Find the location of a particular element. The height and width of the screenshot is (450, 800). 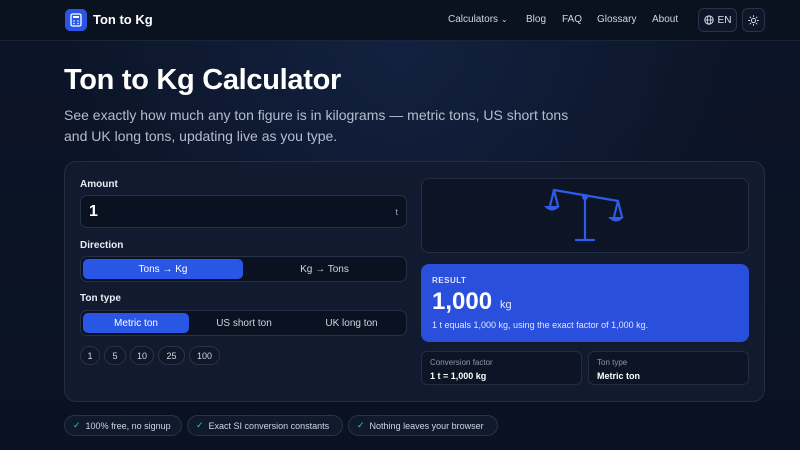

page-title: Ton to Kg Calculator is located at coordinates (203, 80).